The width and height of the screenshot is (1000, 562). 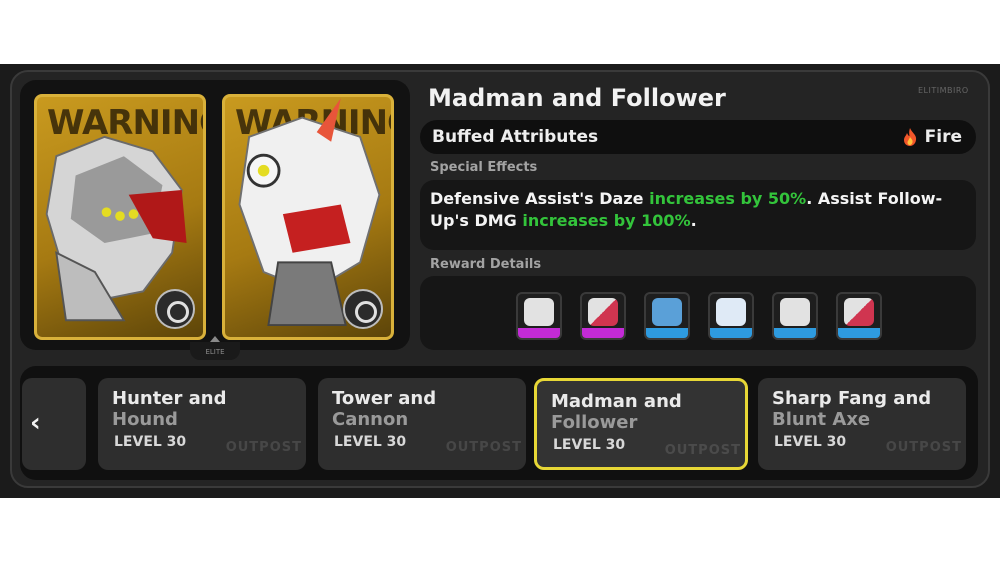 What do you see at coordinates (54, 424) in the screenshot?
I see `previous-stage-button: ‹` at bounding box center [54, 424].